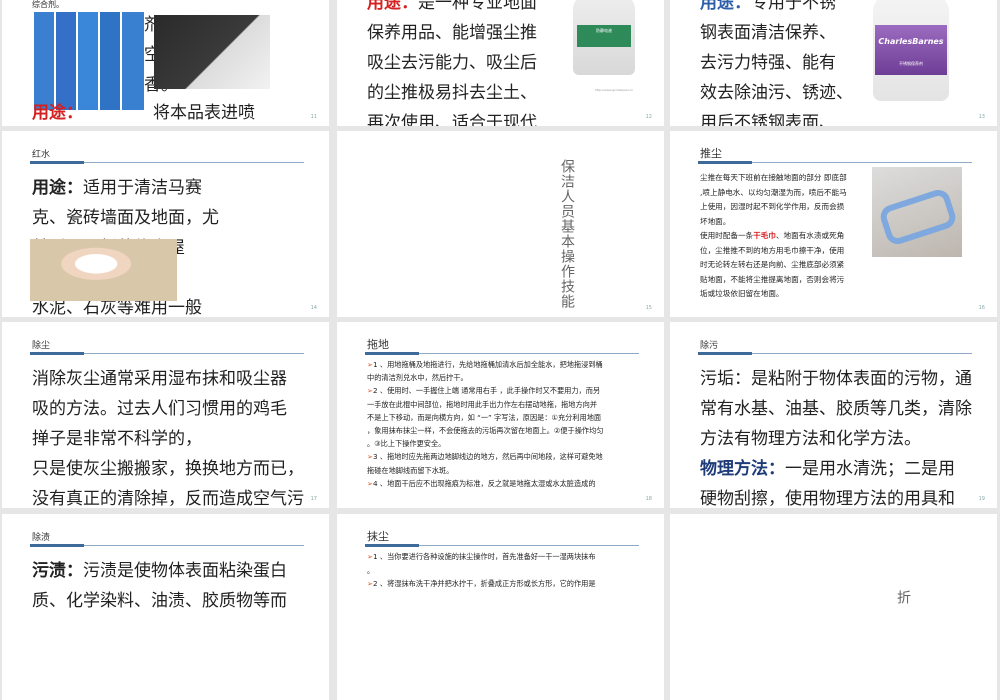 This screenshot has width=1000, height=700. I want to click on dust-mop-solution-bottle-image: 防静电液, so click(604, 37).